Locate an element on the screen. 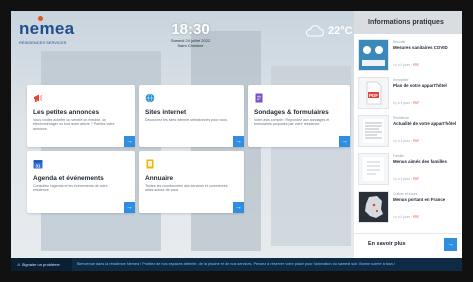 This screenshot has height=282, width=473. menu-card-icon is located at coordinates (373, 169).